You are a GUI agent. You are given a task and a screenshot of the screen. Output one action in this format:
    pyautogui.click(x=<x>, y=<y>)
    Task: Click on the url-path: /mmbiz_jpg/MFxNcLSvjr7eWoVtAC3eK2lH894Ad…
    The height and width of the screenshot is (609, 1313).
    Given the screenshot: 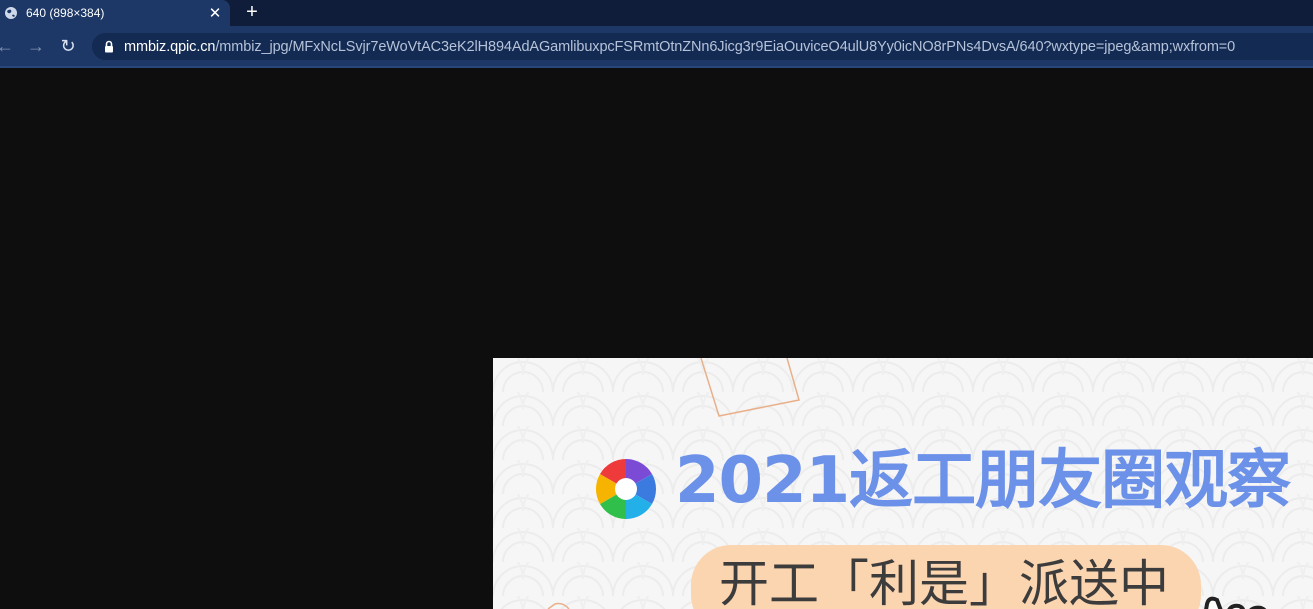 What is the action you would take?
    pyautogui.click(x=725, y=46)
    